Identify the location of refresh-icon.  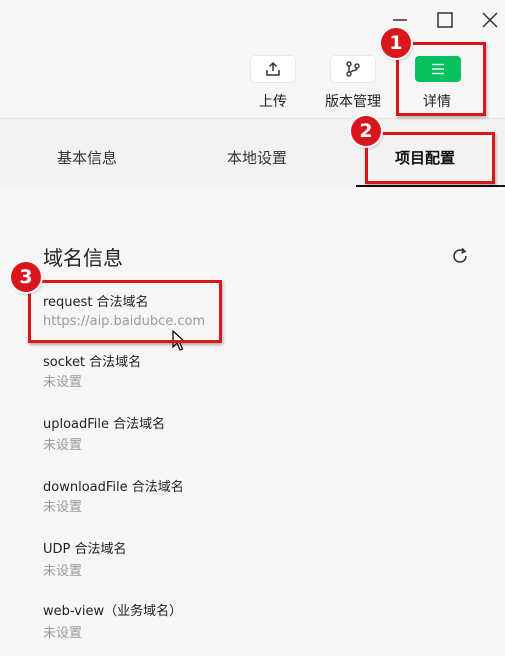
(460, 256).